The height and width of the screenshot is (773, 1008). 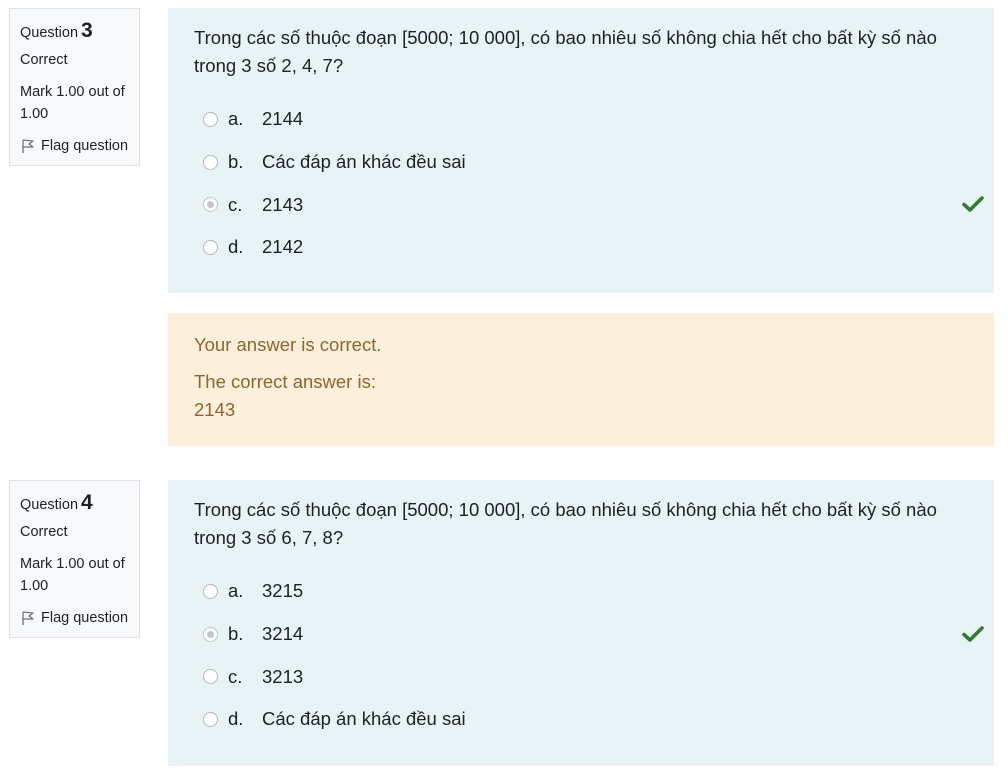 What do you see at coordinates (581, 719) in the screenshot?
I see `answer-option-d: d. Các đáp án khác đều sai` at bounding box center [581, 719].